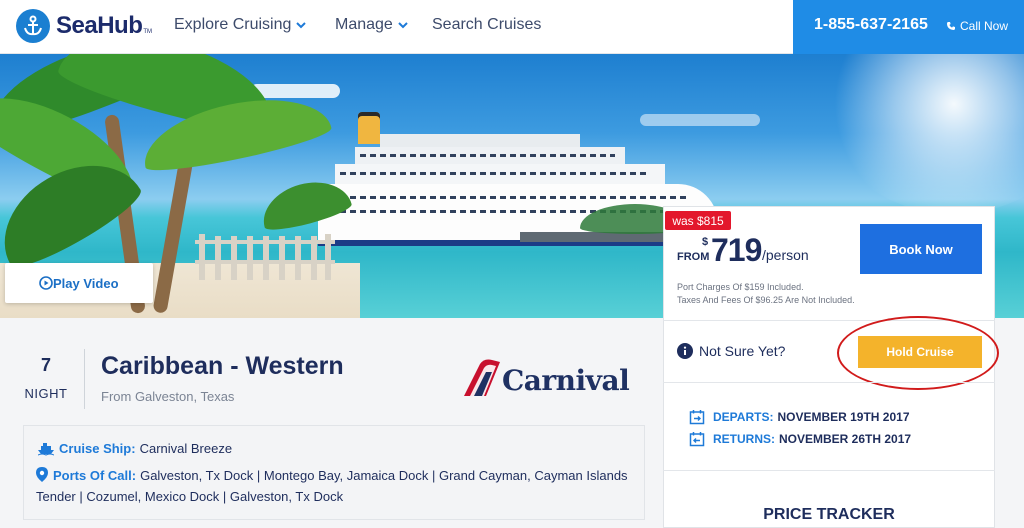 The image size is (1024, 528). Describe the element at coordinates (871, 25) in the screenshot. I see `phone-number: 1-855-637-2165` at that location.